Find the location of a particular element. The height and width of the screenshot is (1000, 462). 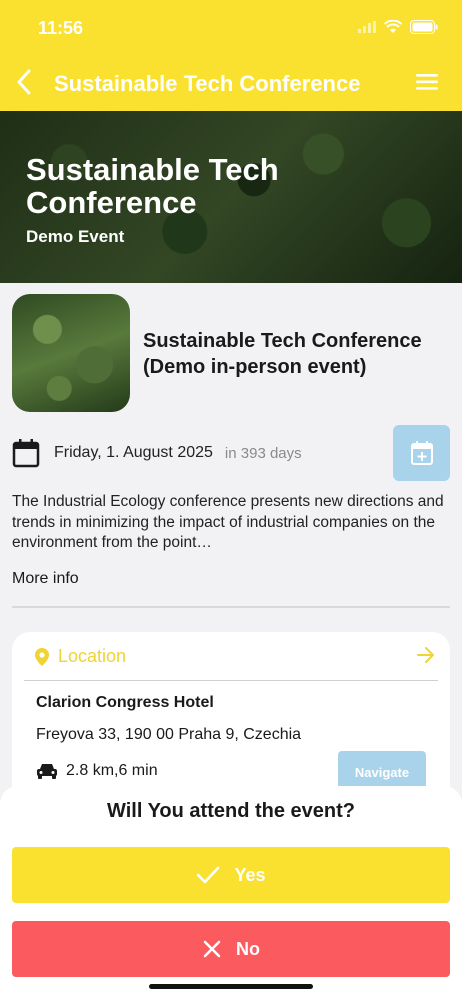

close-icon is located at coordinates (212, 949).